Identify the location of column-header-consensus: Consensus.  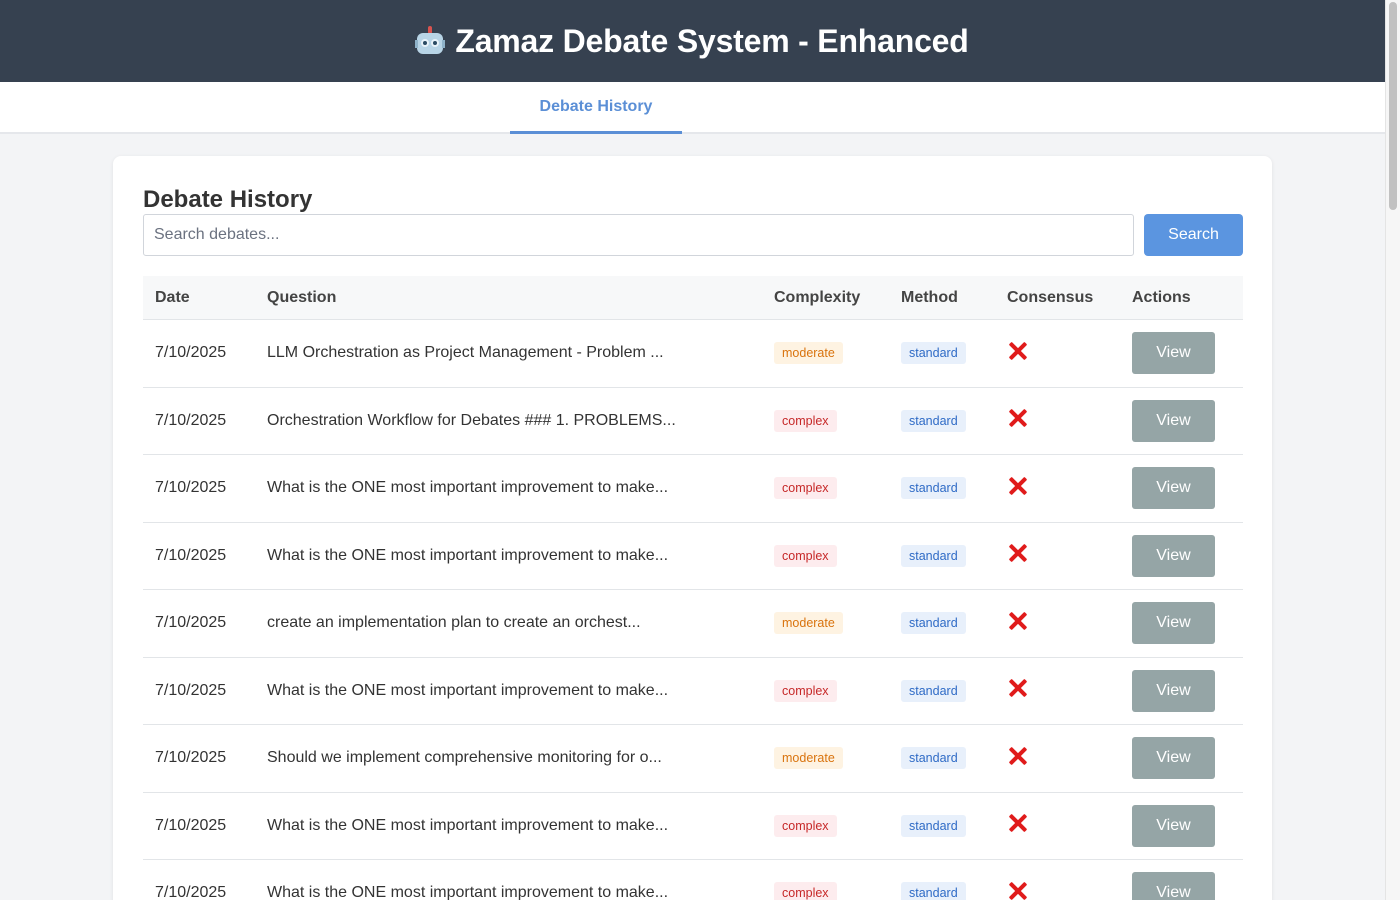
(1050, 297).